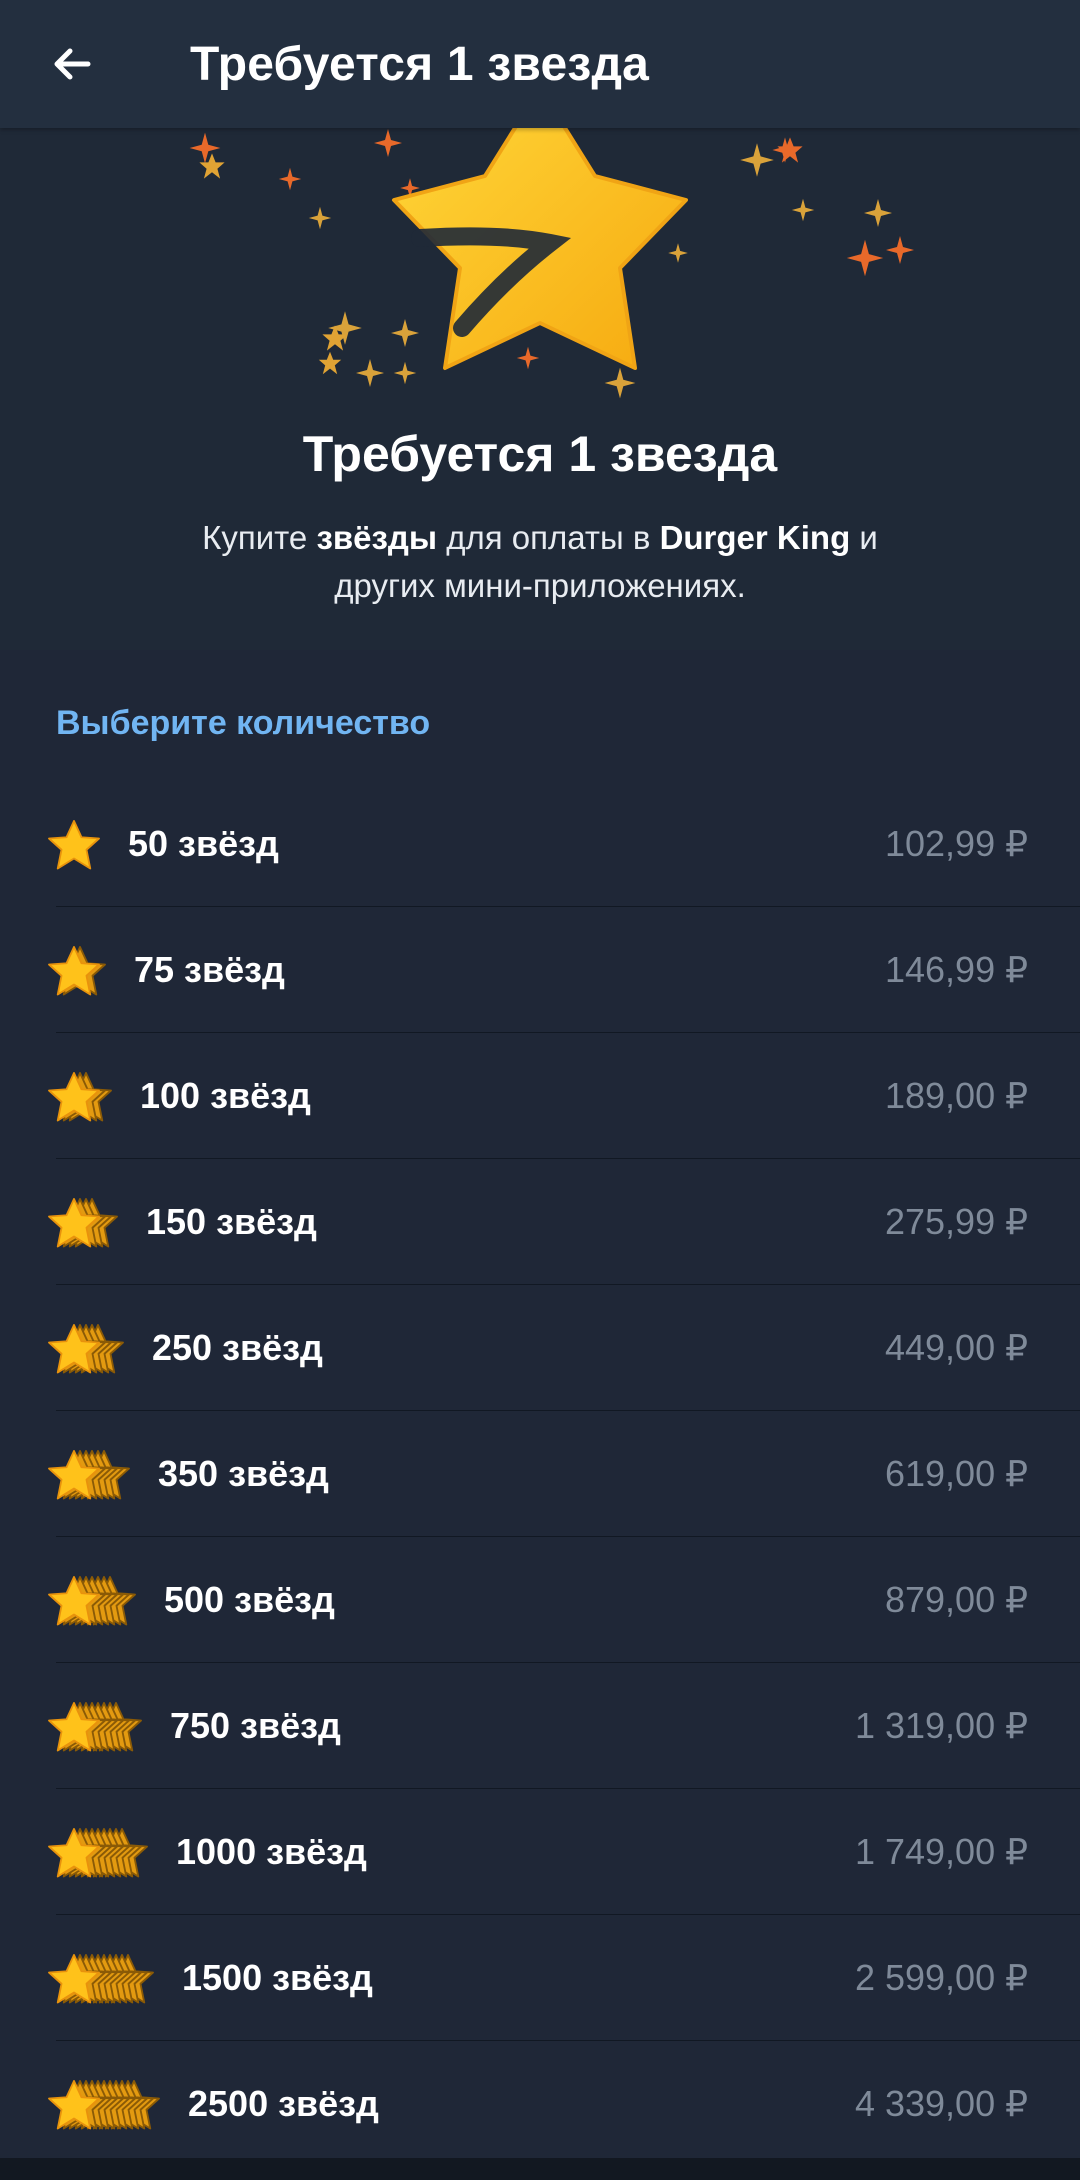  I want to click on star-option-label: 50 звёзд, so click(203, 843).